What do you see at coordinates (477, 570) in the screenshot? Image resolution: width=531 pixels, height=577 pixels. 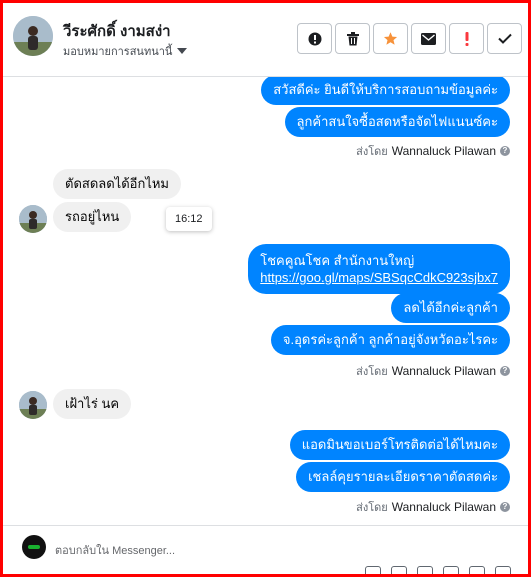 I see `gif-icon` at bounding box center [477, 570].